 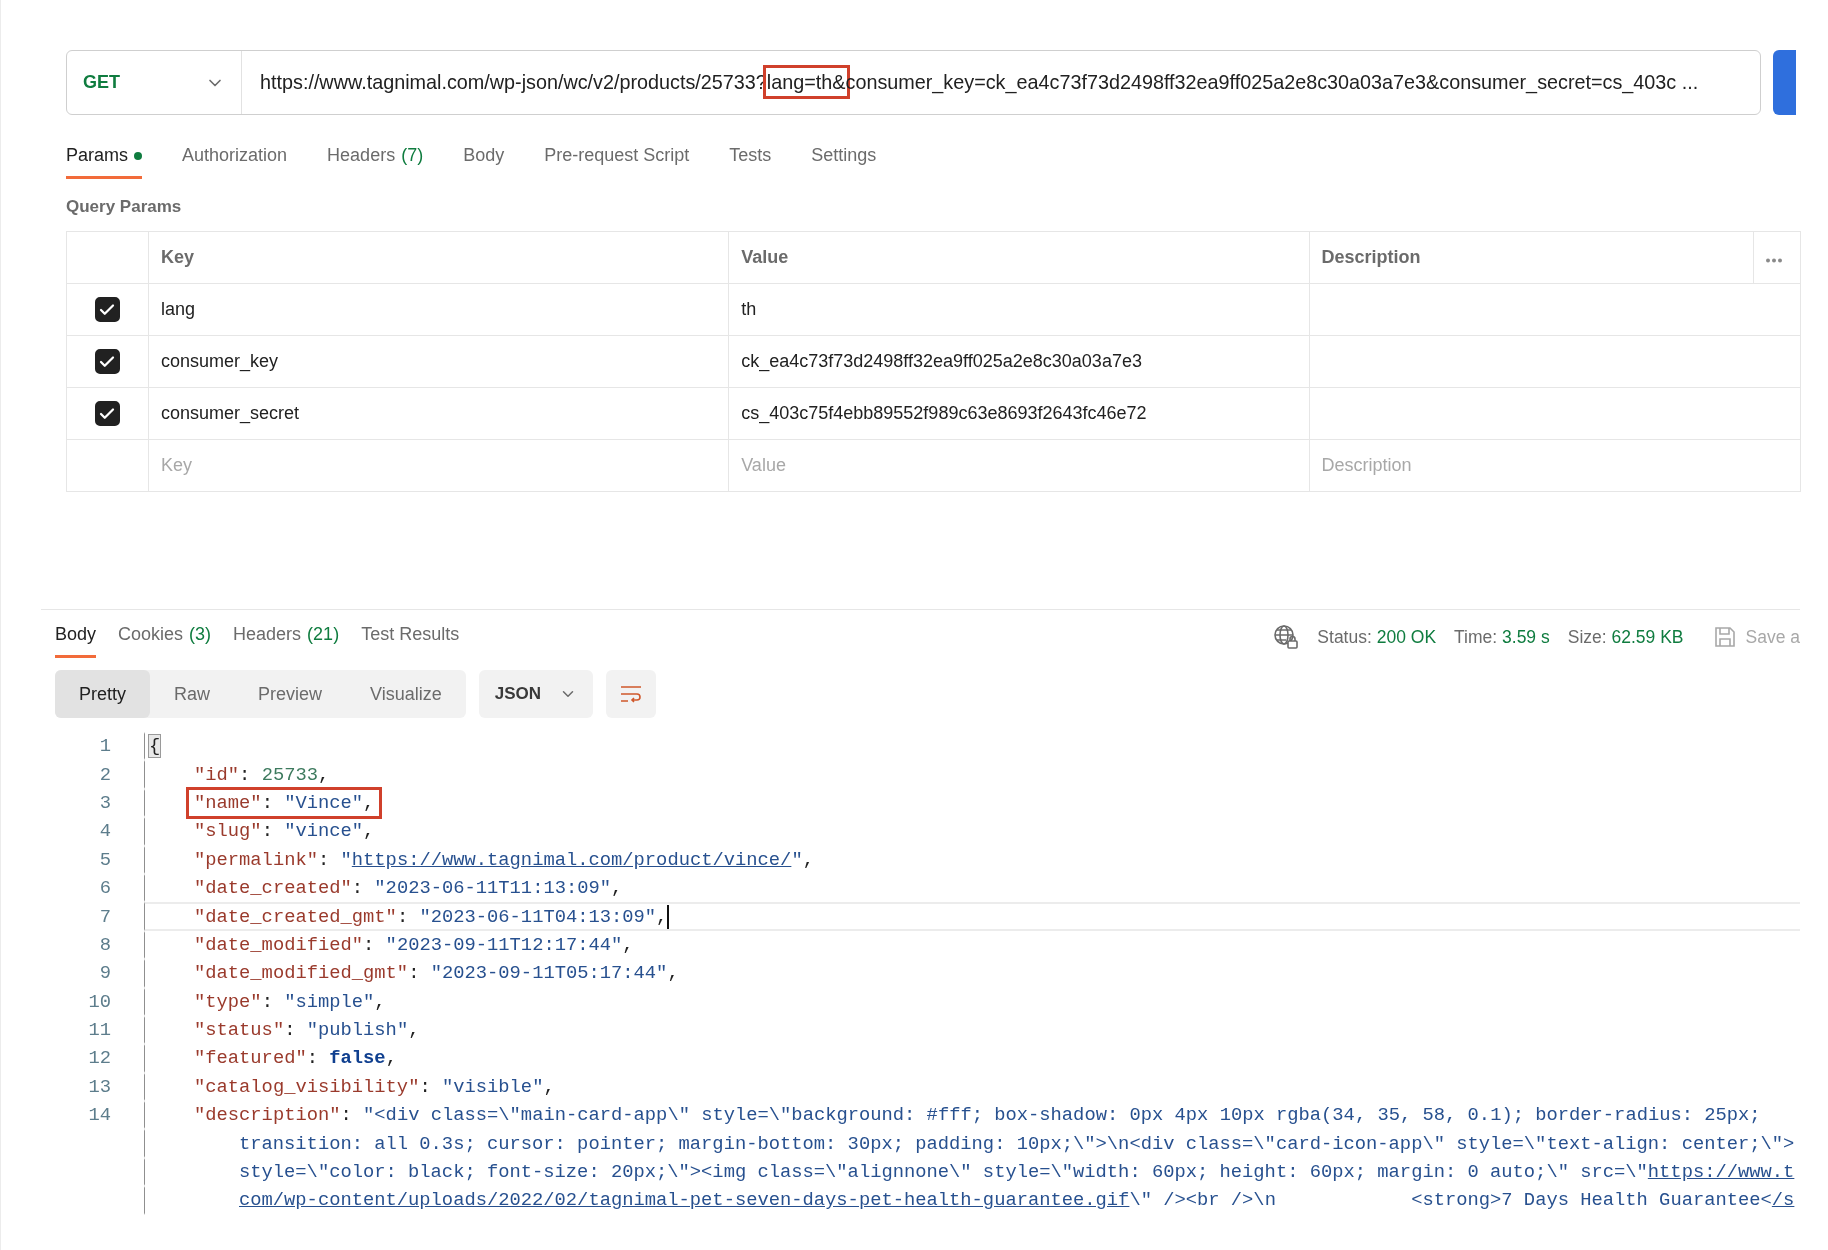 I want to click on json-bracket: {, so click(x=155, y=746).